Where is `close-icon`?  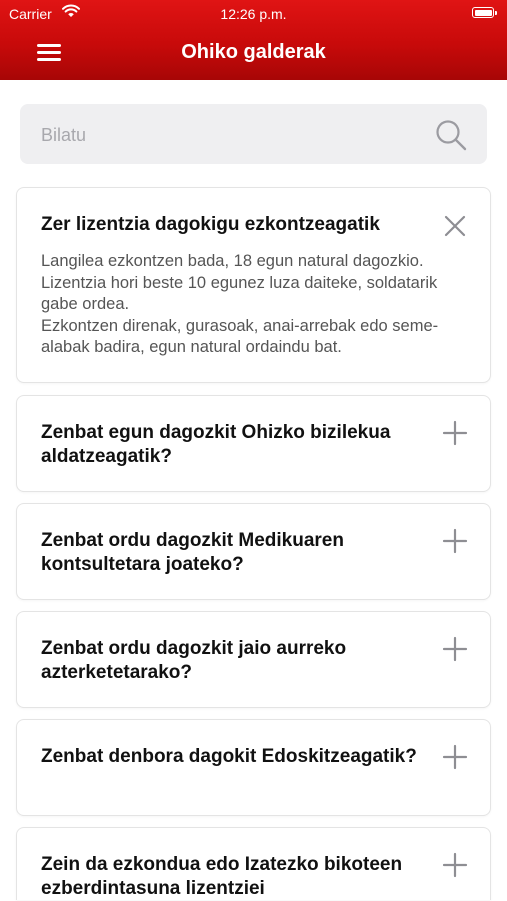 close-icon is located at coordinates (455, 226).